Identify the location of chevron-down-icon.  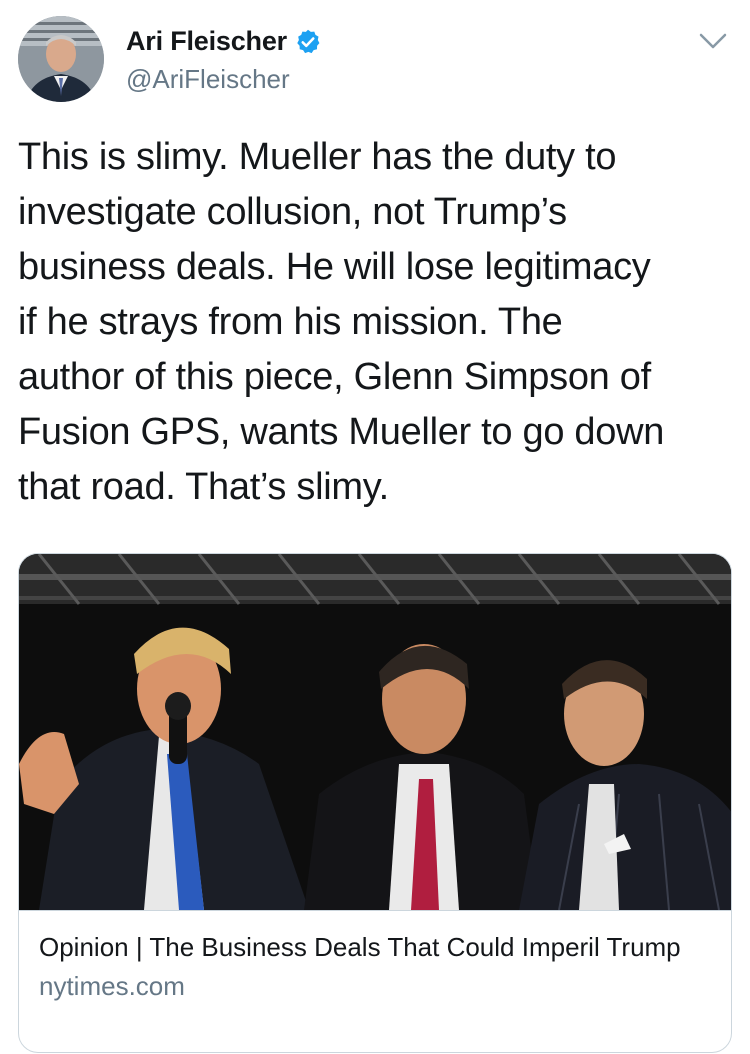
(713, 41).